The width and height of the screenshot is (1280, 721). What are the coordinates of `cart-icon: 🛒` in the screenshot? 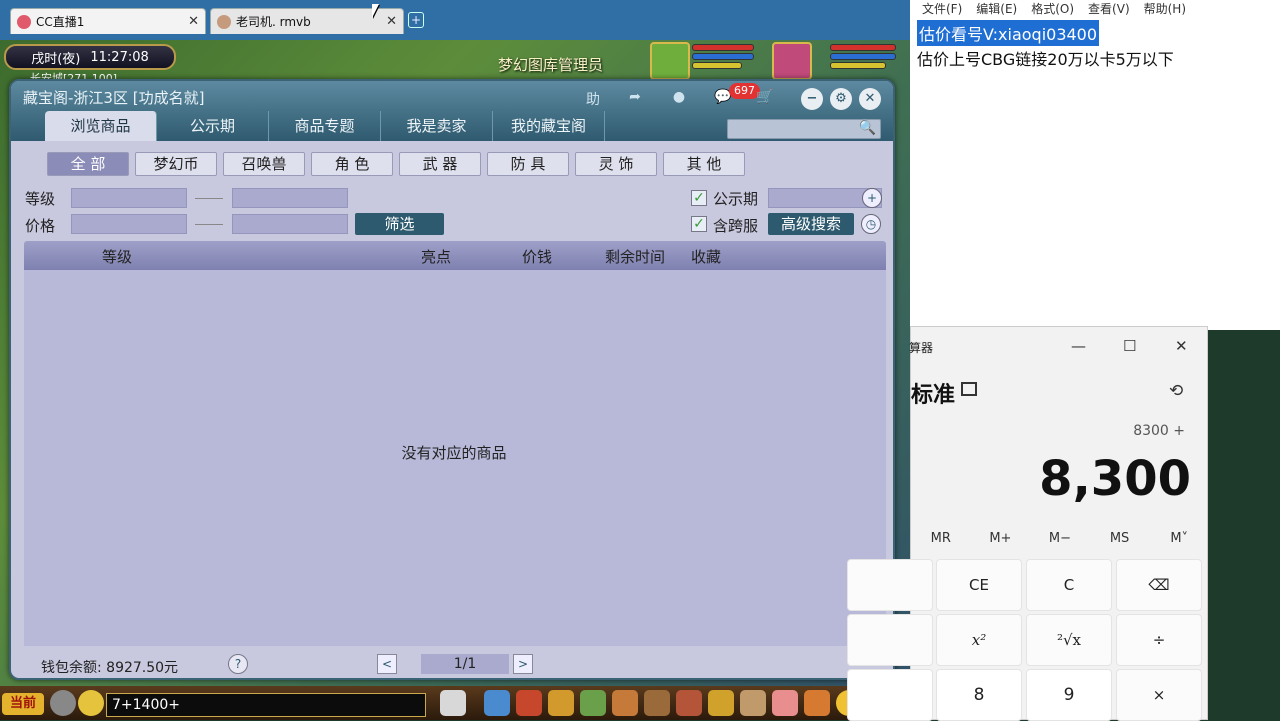 It's located at (765, 99).